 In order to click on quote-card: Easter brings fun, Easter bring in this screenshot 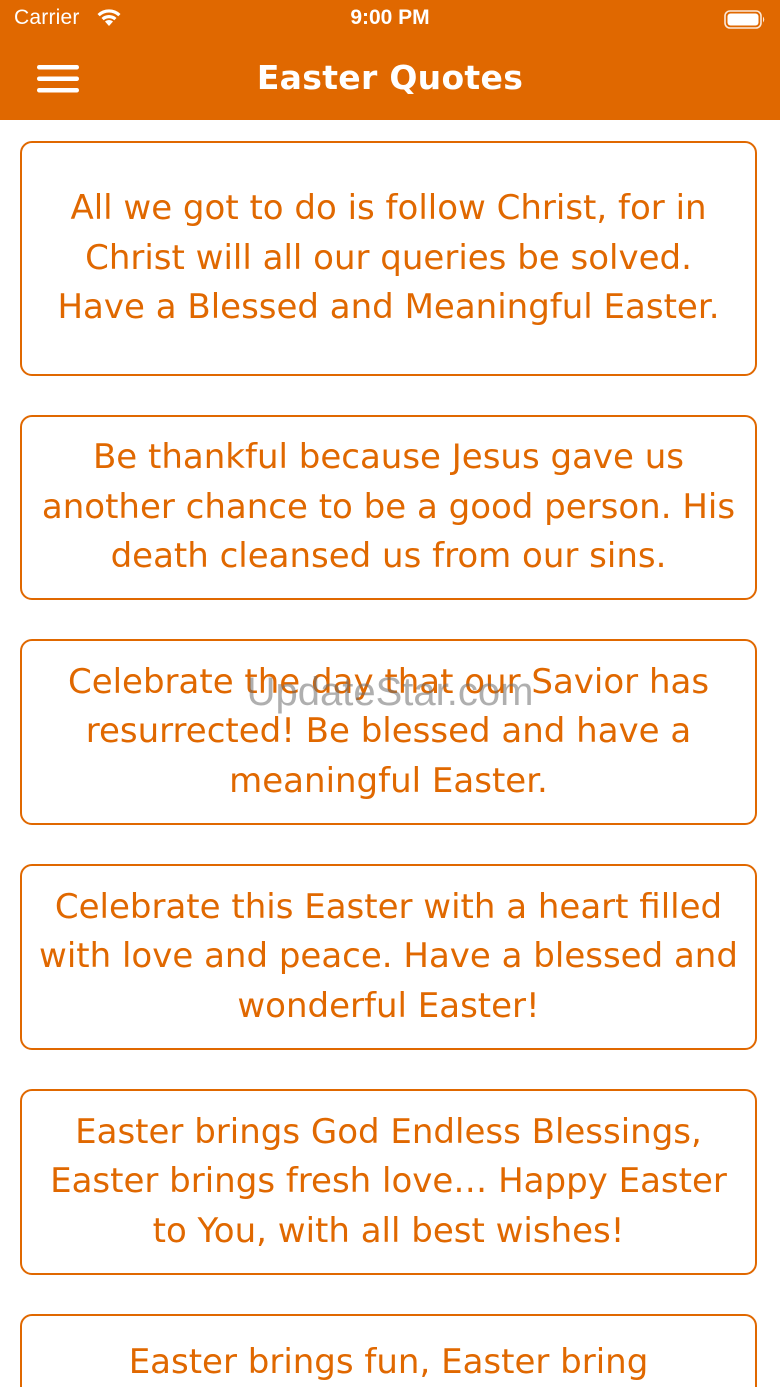, I will do `click(388, 1350)`.